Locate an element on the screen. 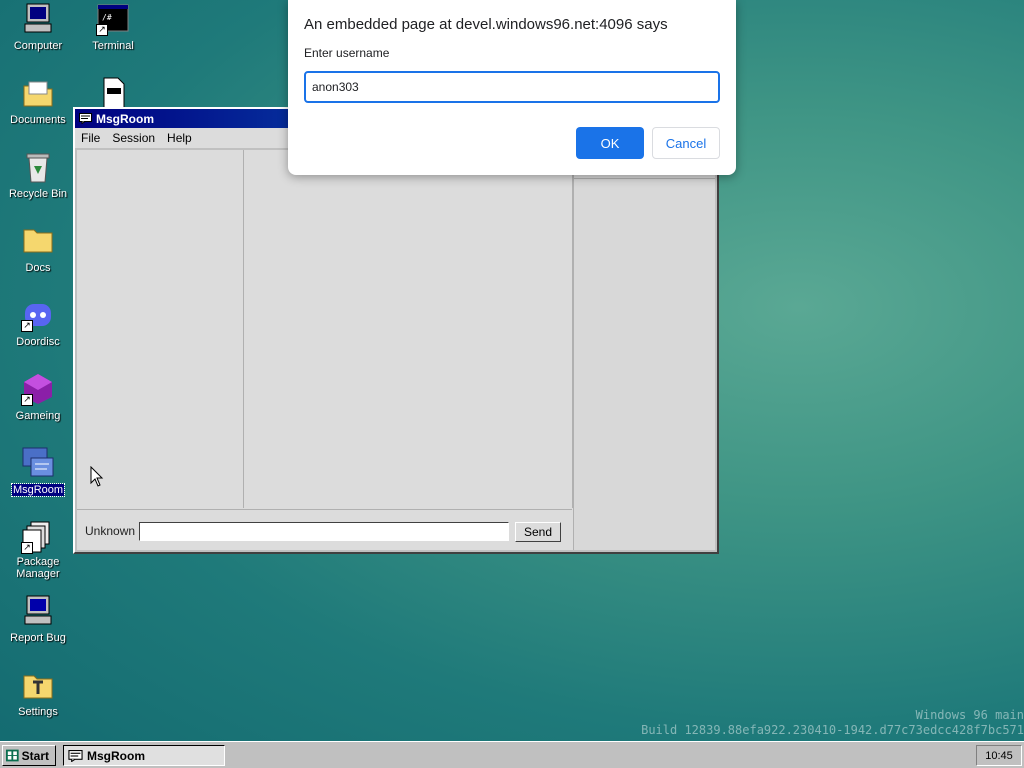 The image size is (1024, 768). message-input is located at coordinates (324, 531).